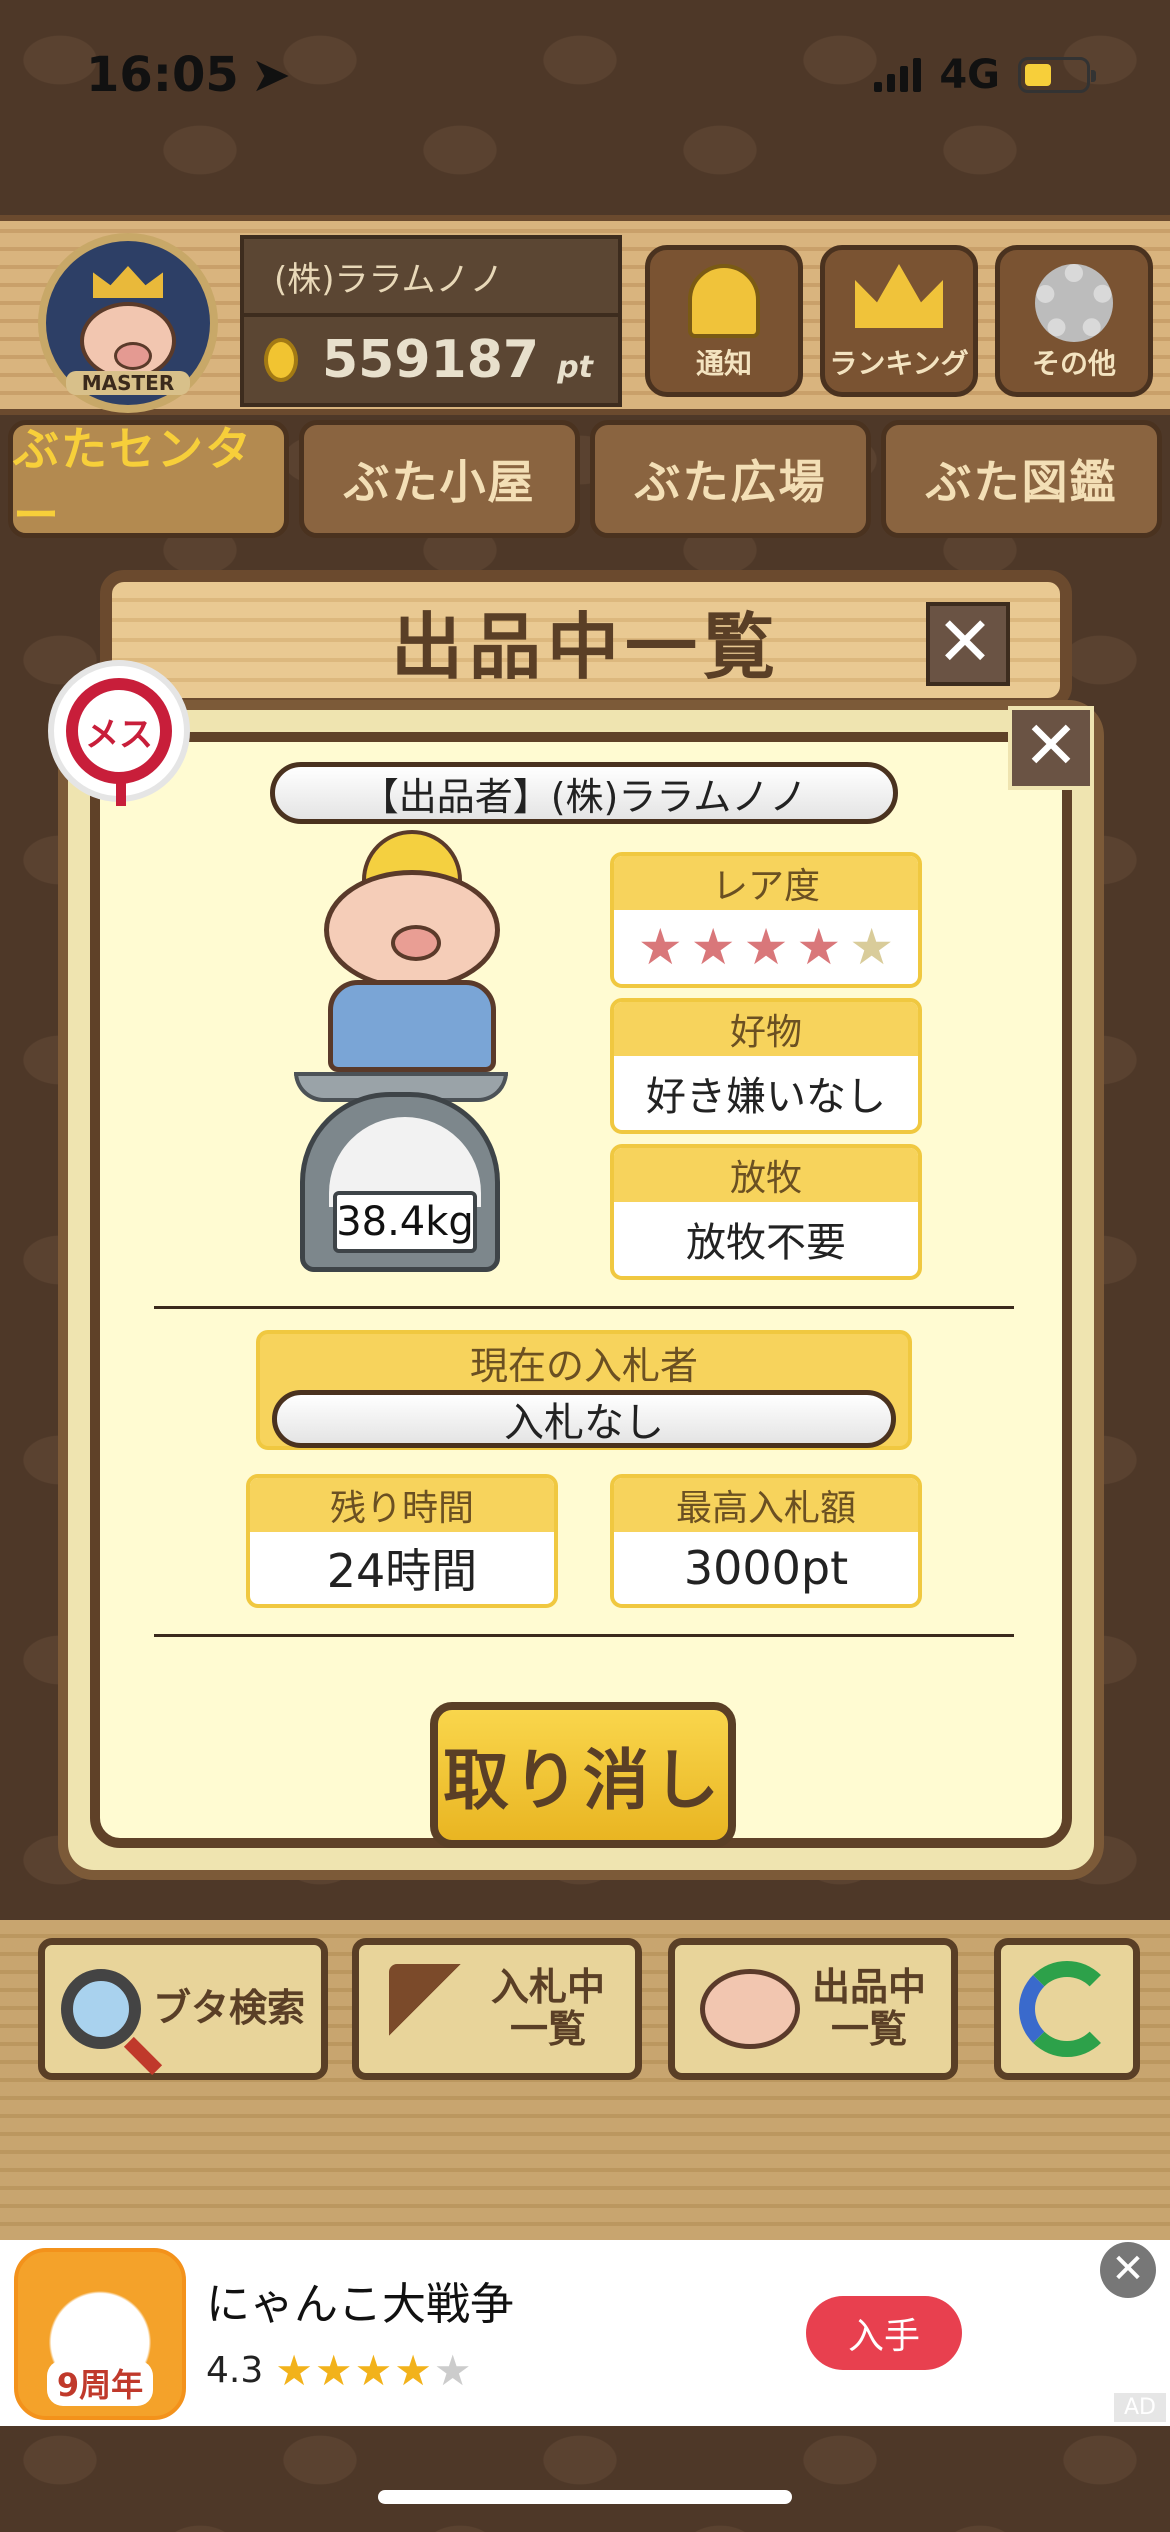 This screenshot has width=1170, height=2532. I want to click on pig-body-icon, so click(412, 1026).